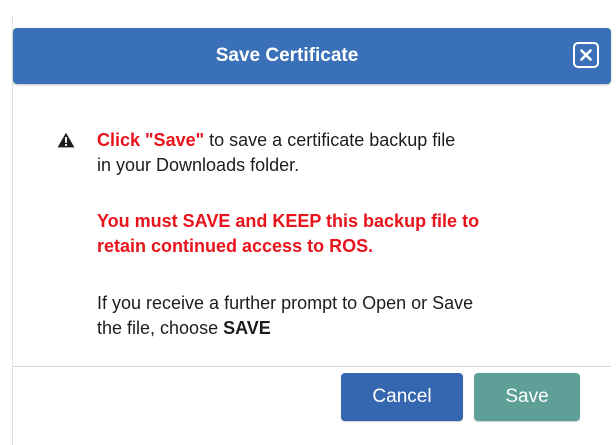 This screenshot has height=445, width=616. Describe the element at coordinates (151, 140) in the screenshot. I see `click-save-highlight: Click "Save"` at that location.